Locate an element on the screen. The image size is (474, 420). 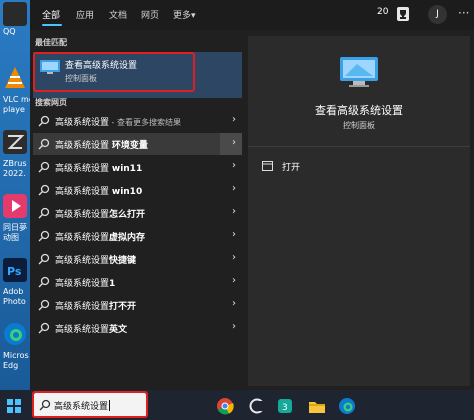
web-result-row: 高级系统设置1 › is located at coordinates (137, 282).